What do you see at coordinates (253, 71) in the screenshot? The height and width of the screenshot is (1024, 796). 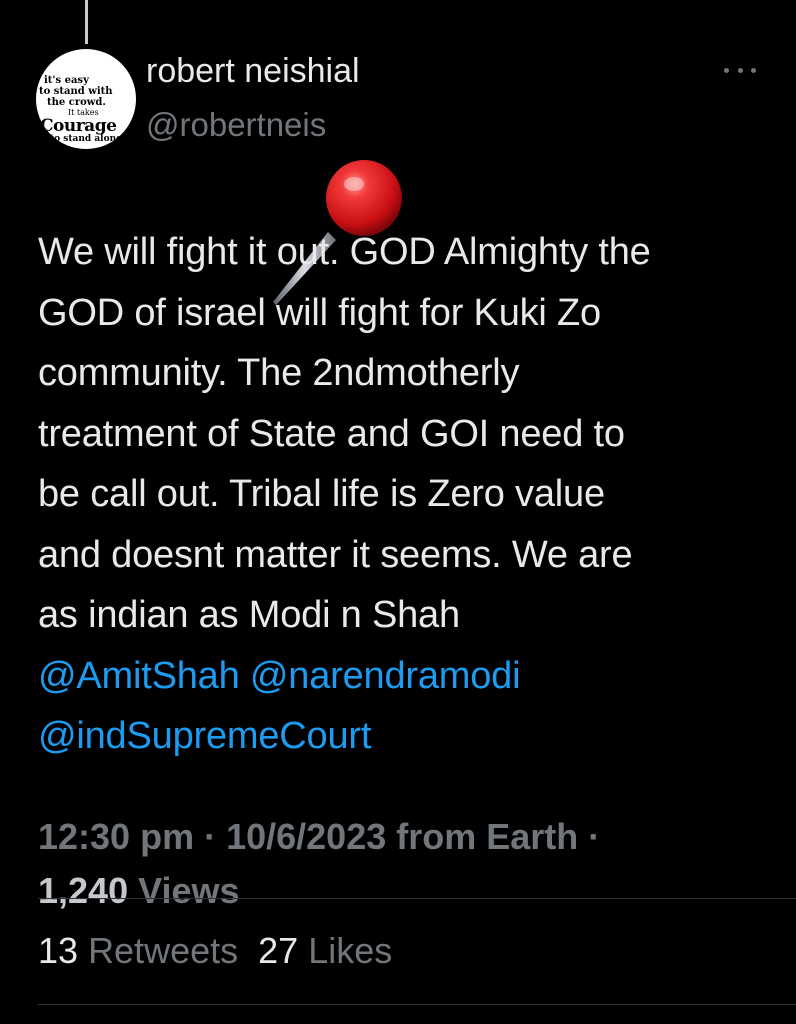 I see `author-display-name: robert neishial` at bounding box center [253, 71].